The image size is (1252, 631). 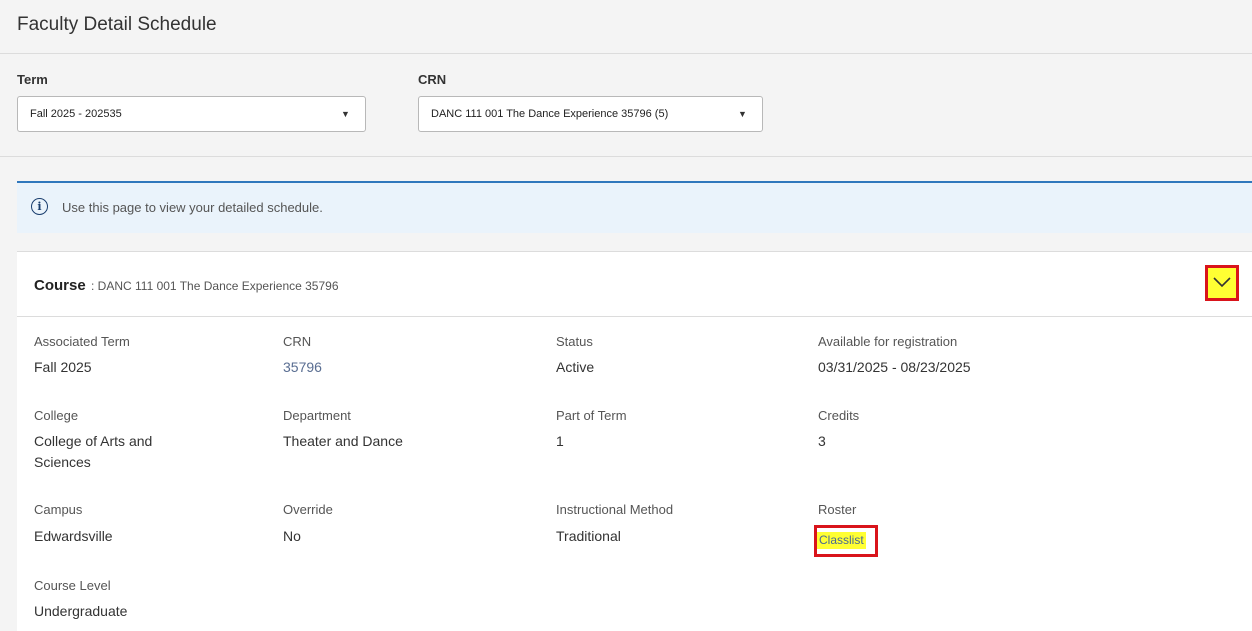 What do you see at coordinates (93, 441) in the screenshot?
I see `college-value-line1: College of Arts and` at bounding box center [93, 441].